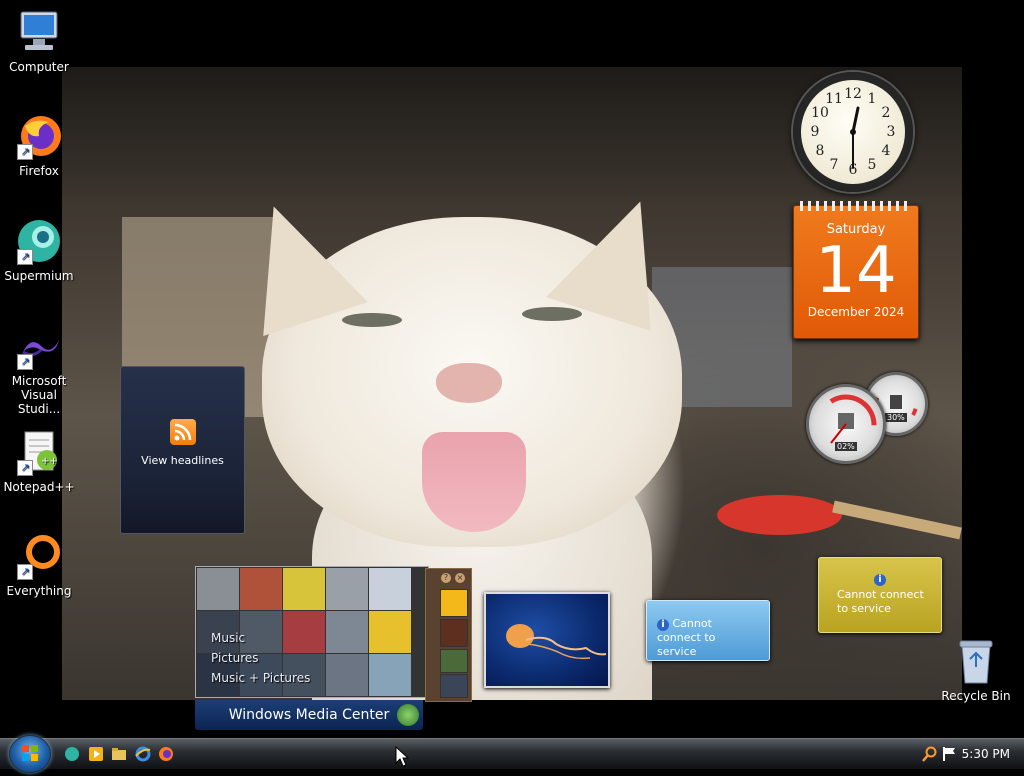  What do you see at coordinates (846, 446) in the screenshot?
I see `cpu-percent: 02%` at bounding box center [846, 446].